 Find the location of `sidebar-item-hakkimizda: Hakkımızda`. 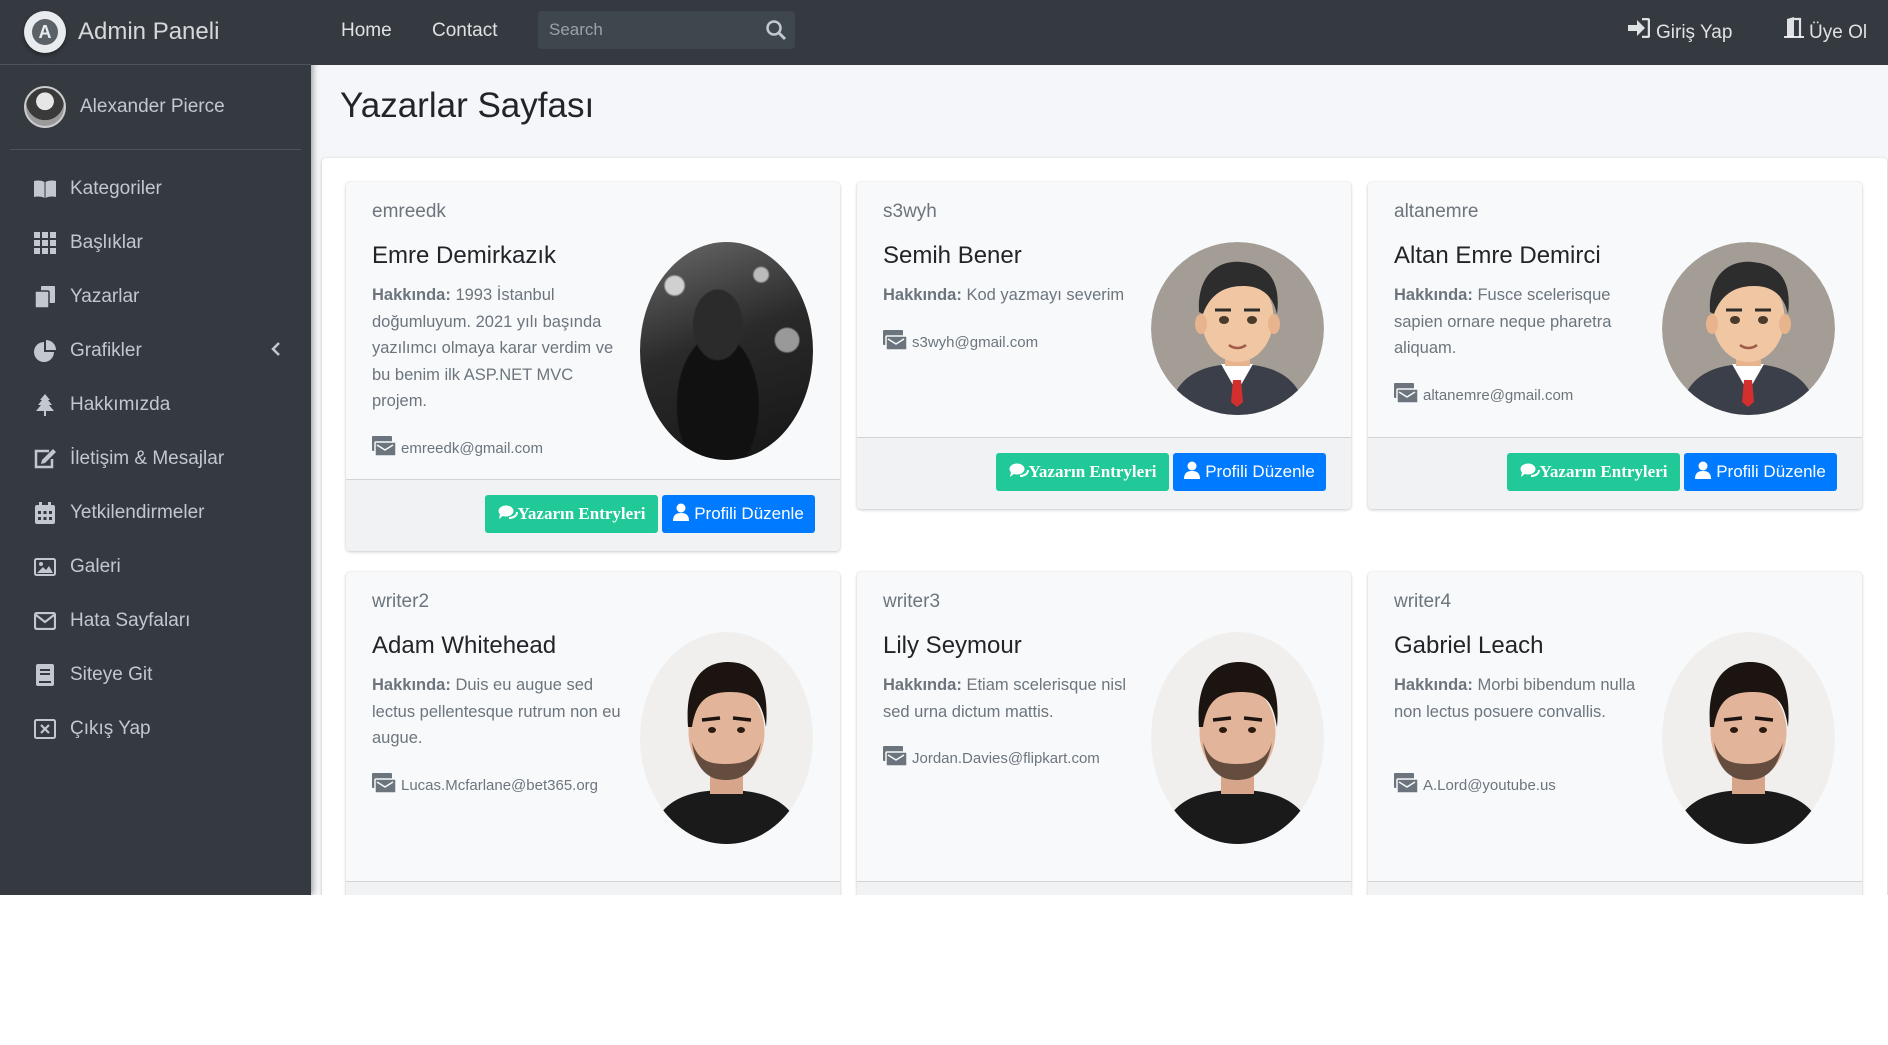

sidebar-item-hakkimizda: Hakkımızda is located at coordinates (155, 405).